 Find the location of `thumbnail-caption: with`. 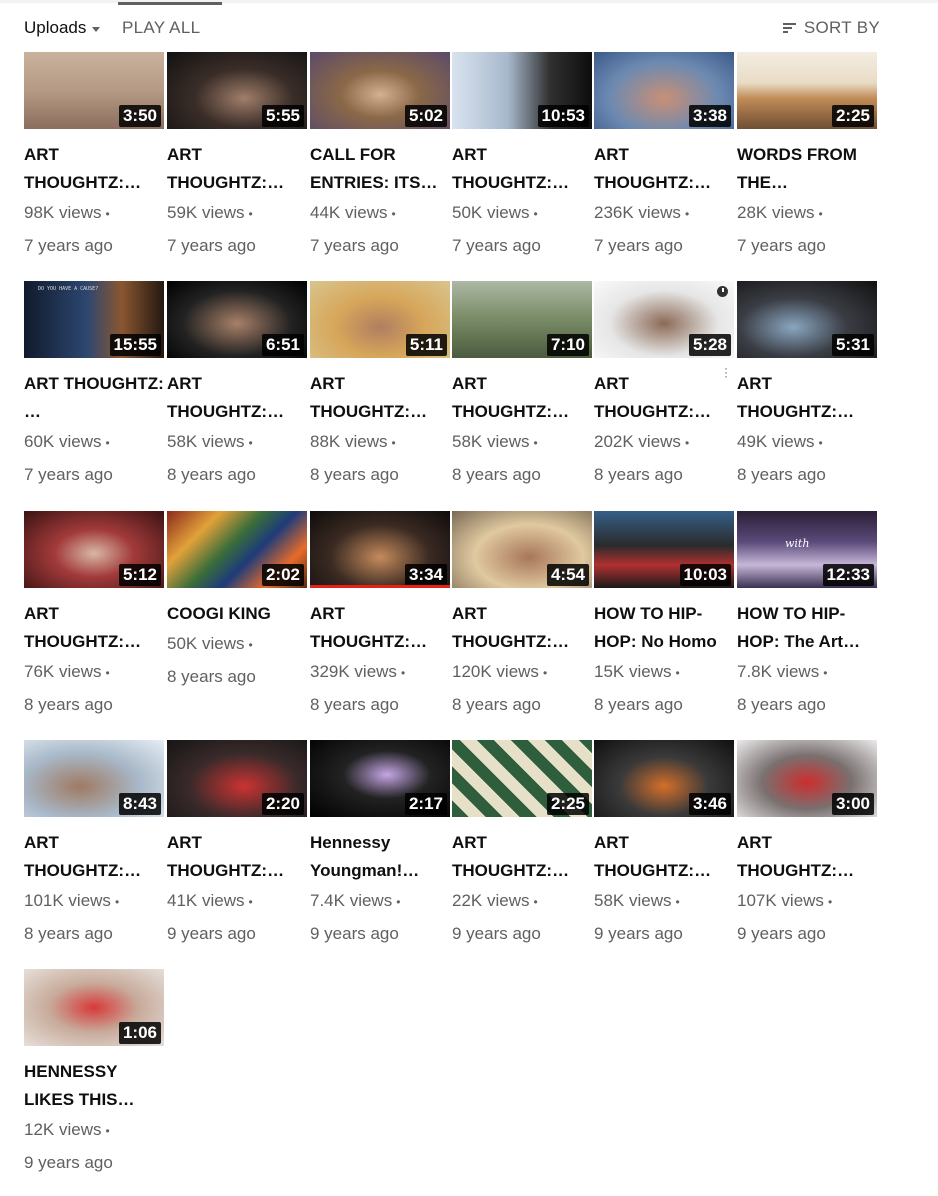

thumbnail-caption: with is located at coordinates (797, 543).